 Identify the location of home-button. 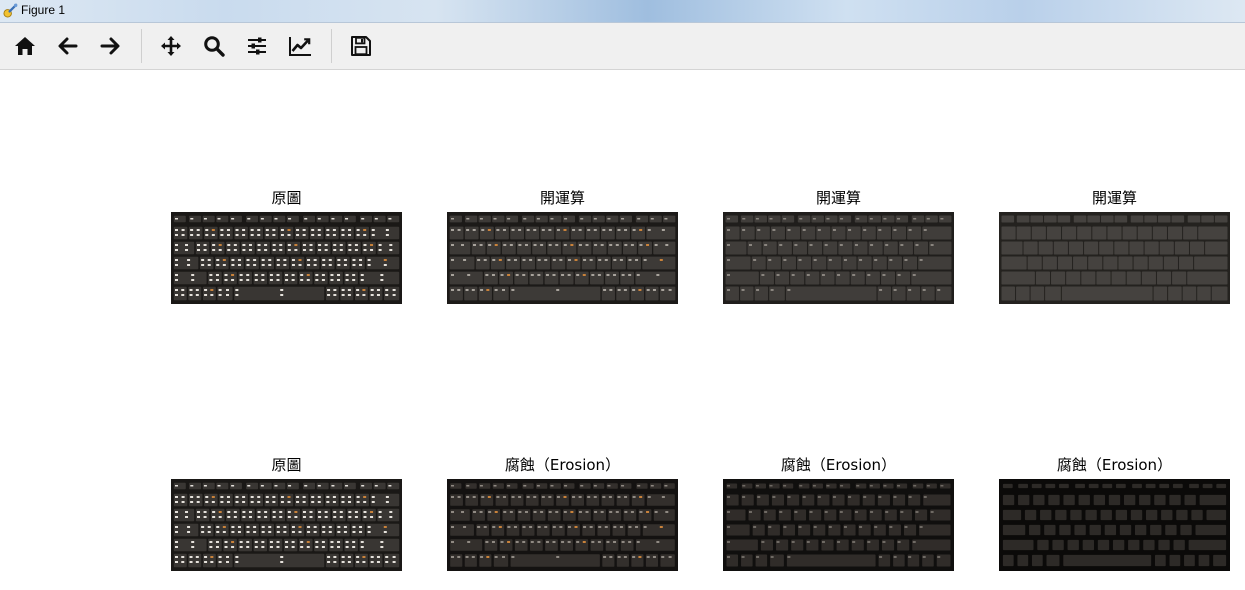
(25, 46).